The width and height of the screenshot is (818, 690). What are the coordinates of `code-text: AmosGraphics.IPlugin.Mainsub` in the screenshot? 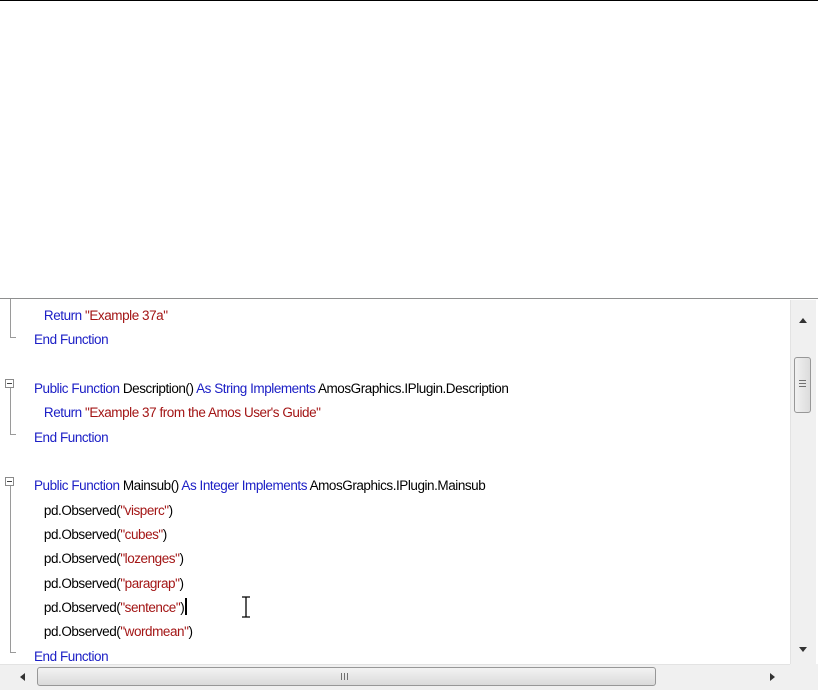 It's located at (397, 486).